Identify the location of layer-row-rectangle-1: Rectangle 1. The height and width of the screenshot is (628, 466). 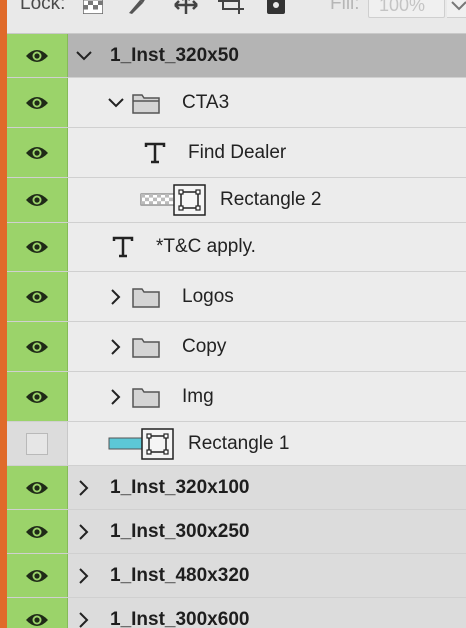
(236, 444).